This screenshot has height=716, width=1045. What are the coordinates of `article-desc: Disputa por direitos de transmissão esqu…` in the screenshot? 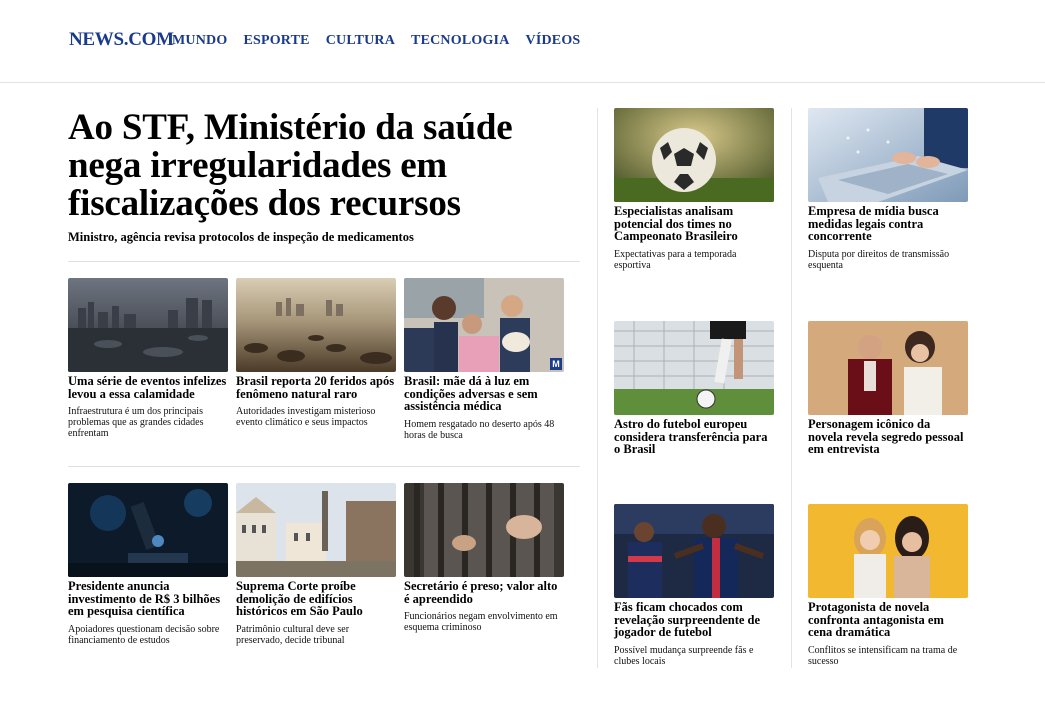 It's located at (879, 259).